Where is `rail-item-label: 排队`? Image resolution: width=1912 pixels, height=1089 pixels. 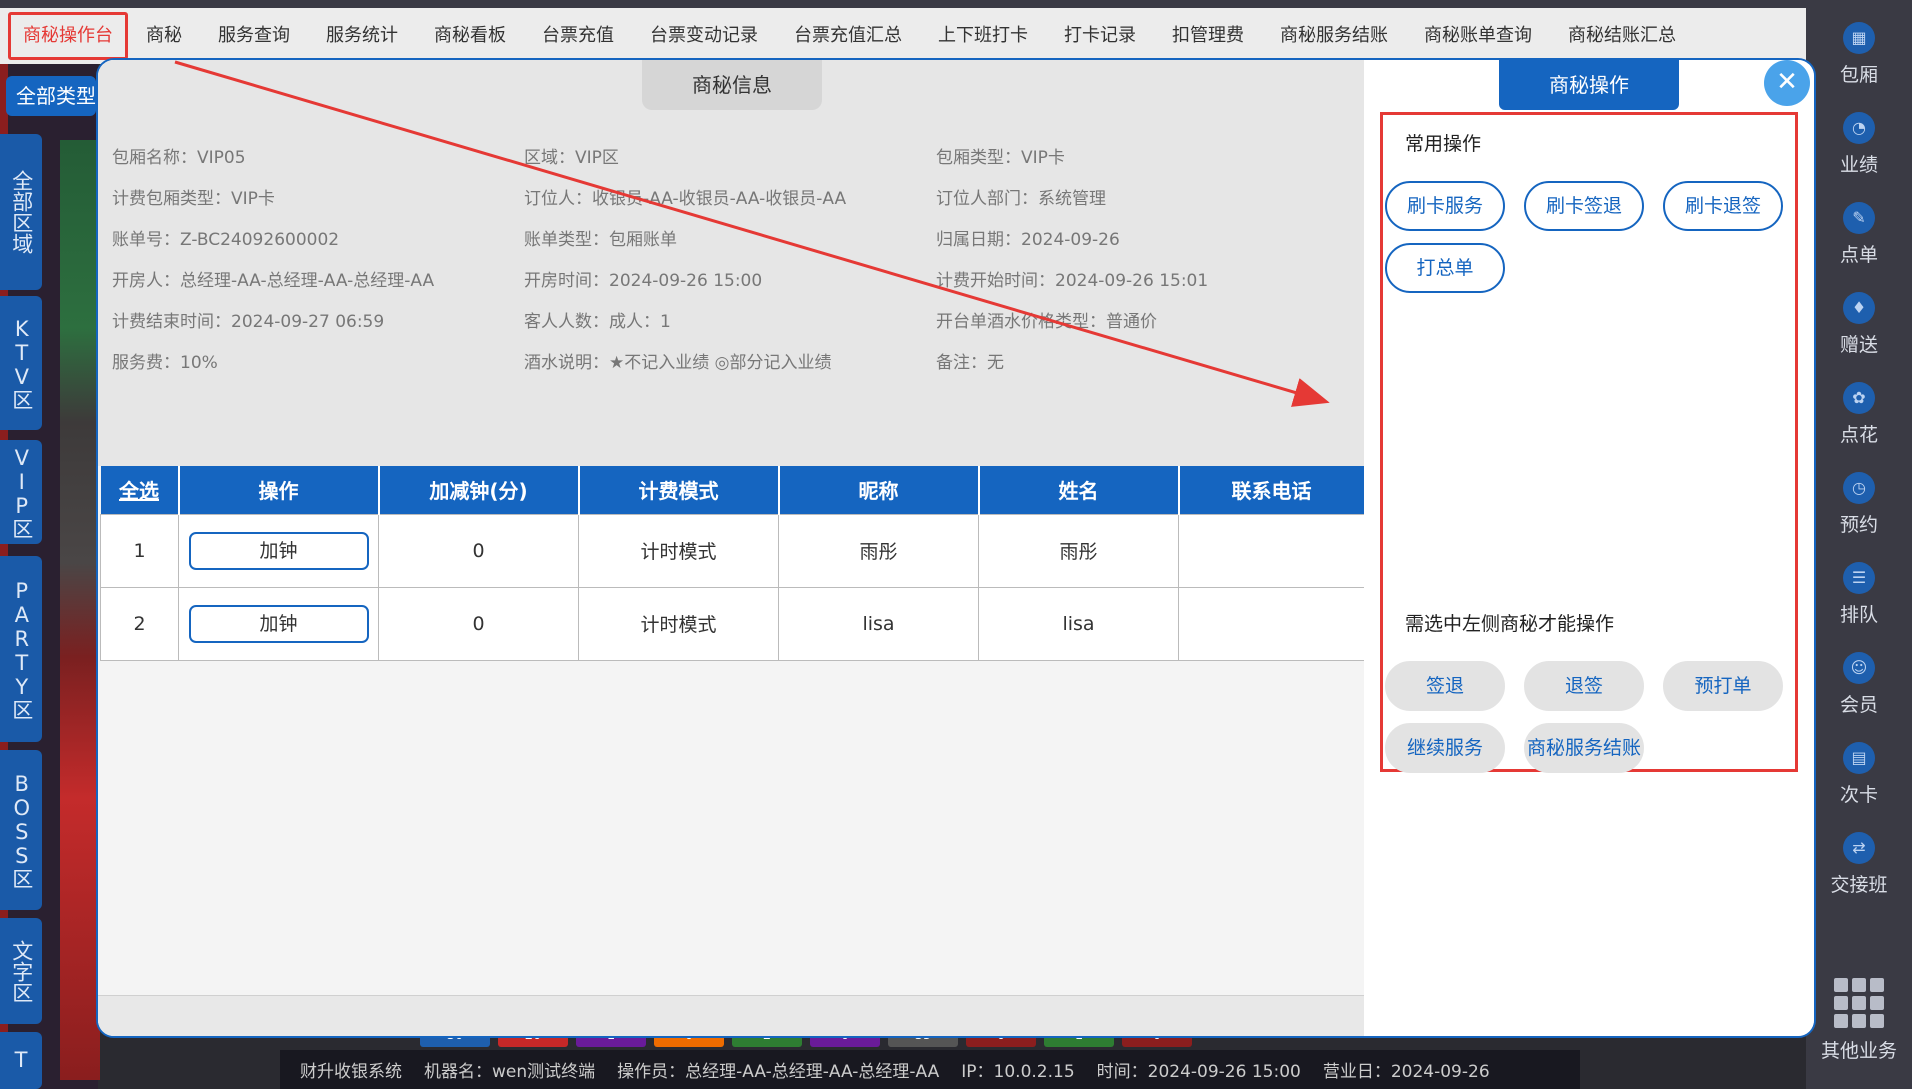 rail-item-label: 排队 is located at coordinates (1858, 615).